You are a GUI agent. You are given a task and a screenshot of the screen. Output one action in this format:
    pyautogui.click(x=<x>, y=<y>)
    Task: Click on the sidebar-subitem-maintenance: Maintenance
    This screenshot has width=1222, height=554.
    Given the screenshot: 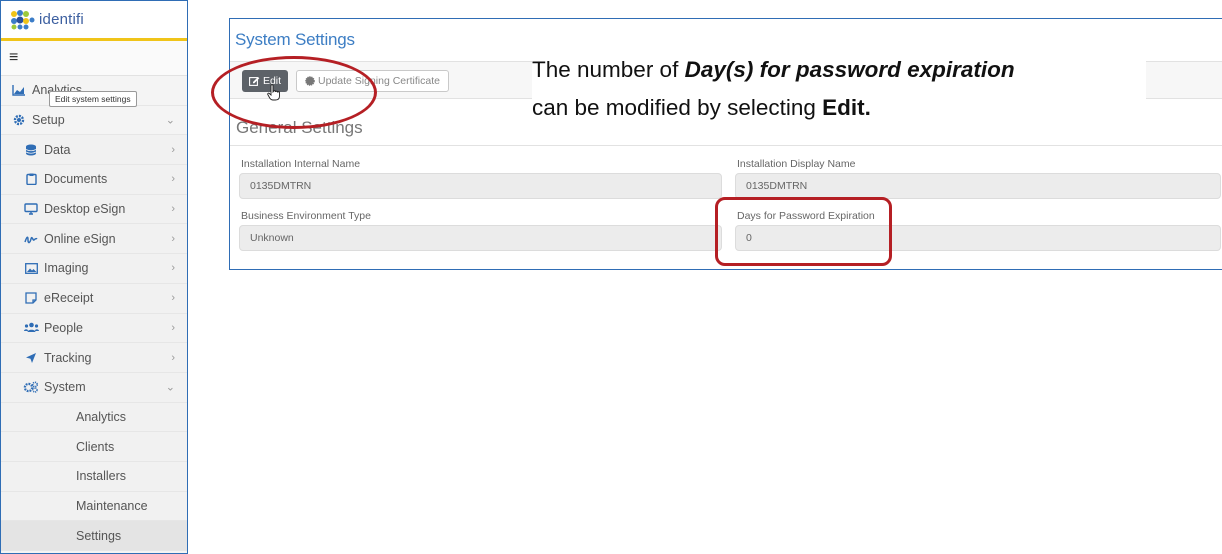 What is the action you would take?
    pyautogui.click(x=94, y=506)
    